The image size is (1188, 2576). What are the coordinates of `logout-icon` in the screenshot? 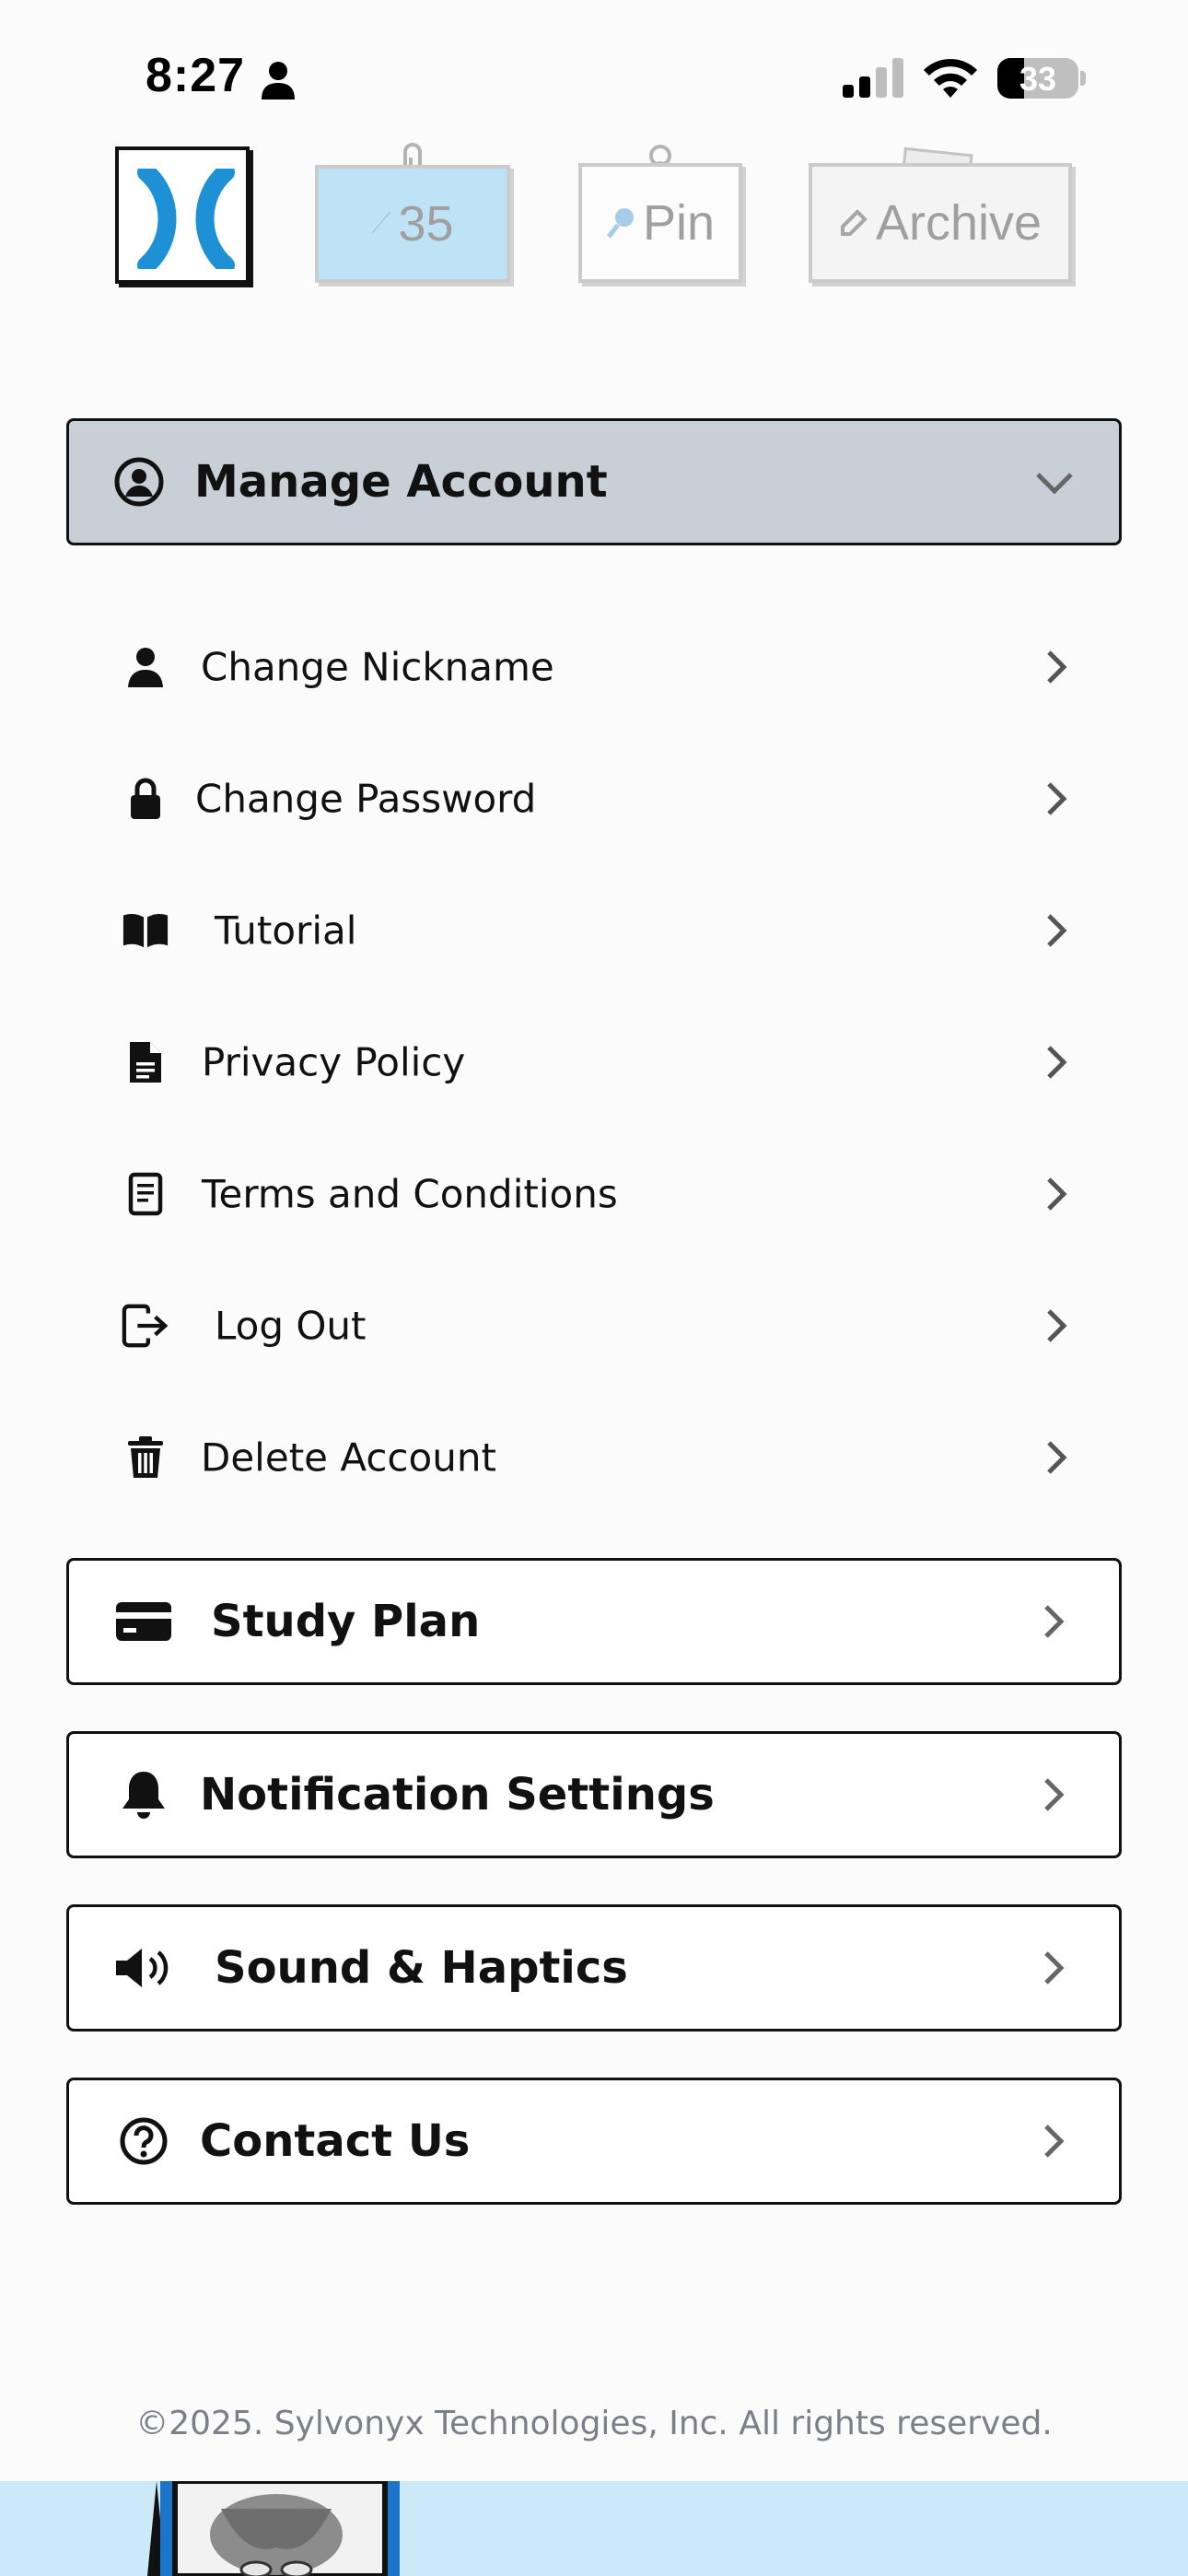 It's located at (145, 1326).